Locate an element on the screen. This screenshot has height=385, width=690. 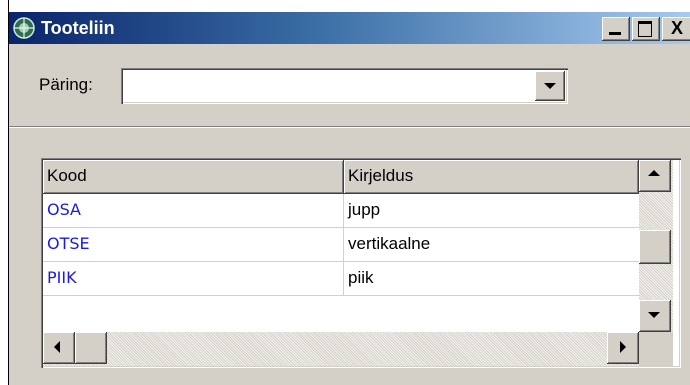
maximize-button is located at coordinates (646, 29).